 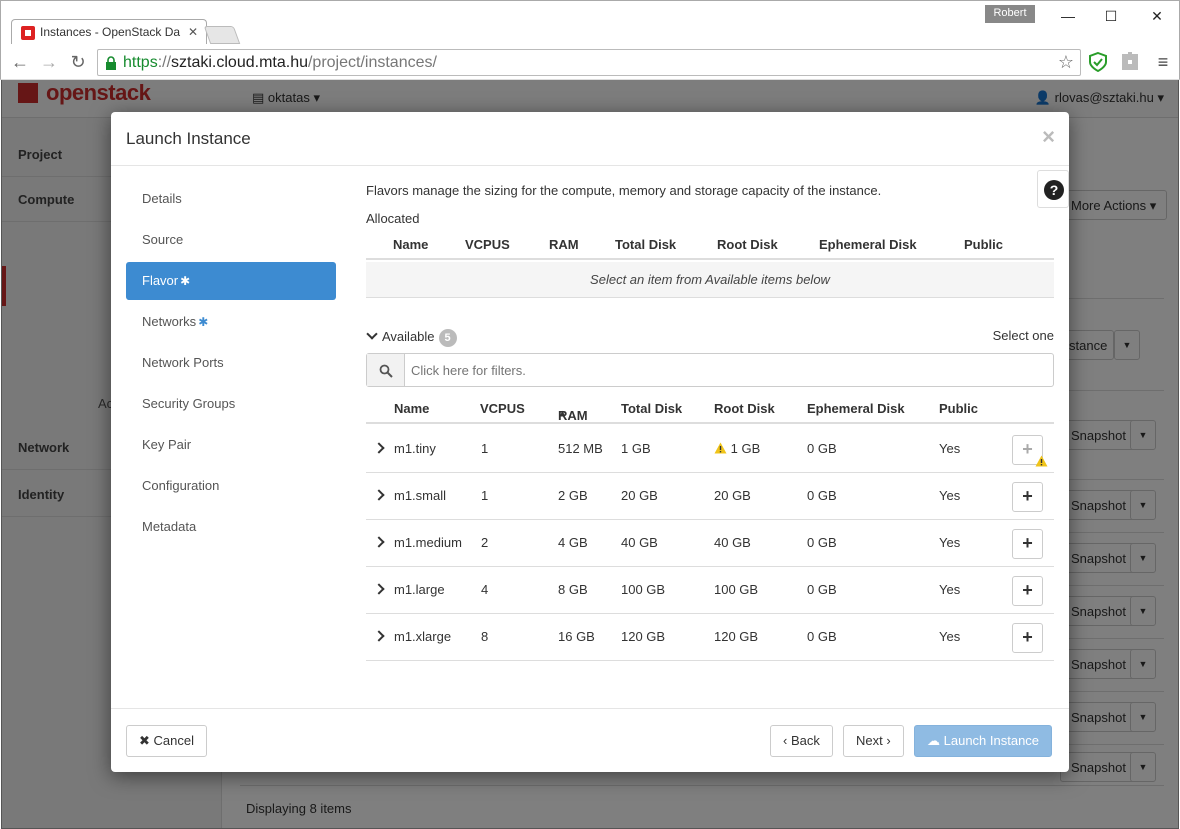 I want to click on wizard-step-key-pair: Key Pair, so click(x=231, y=445).